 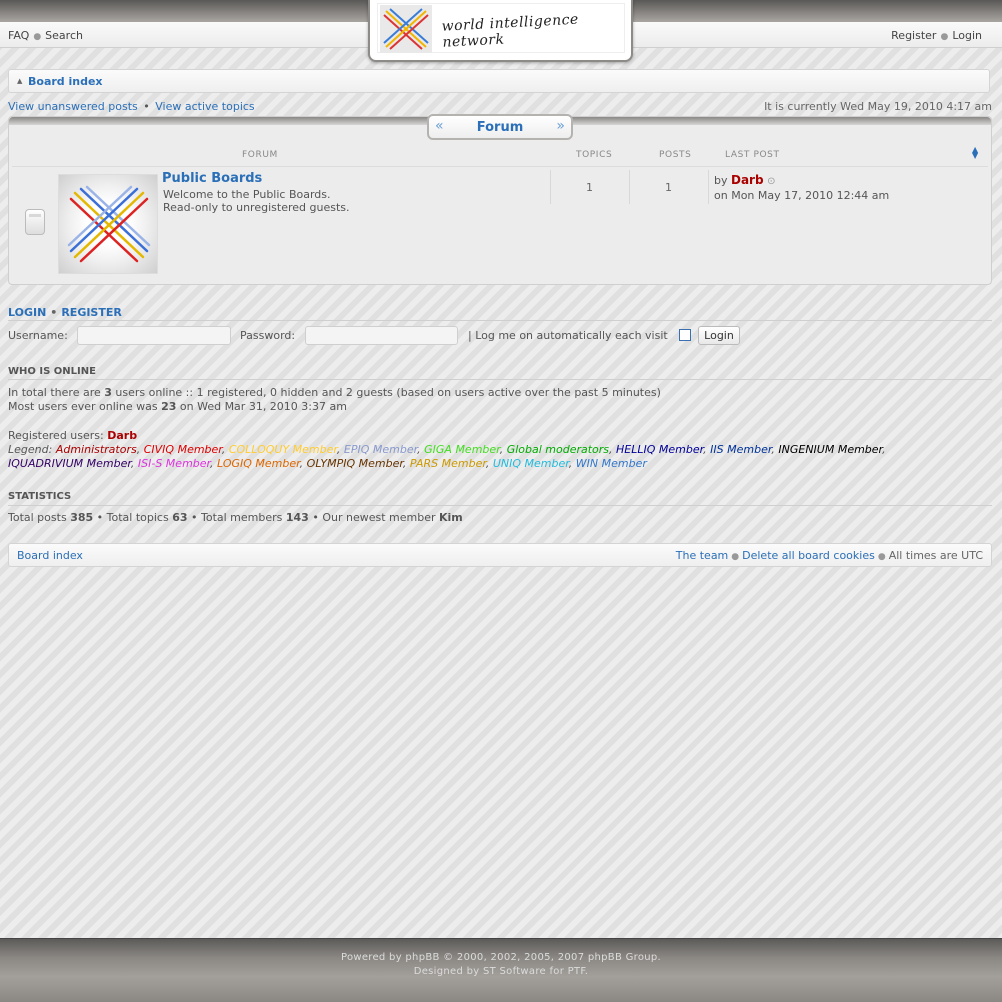 I want to click on last-post-info: by Darb ⊙ on Mon May 17, 2010 12:44 am, so click(x=801, y=188).